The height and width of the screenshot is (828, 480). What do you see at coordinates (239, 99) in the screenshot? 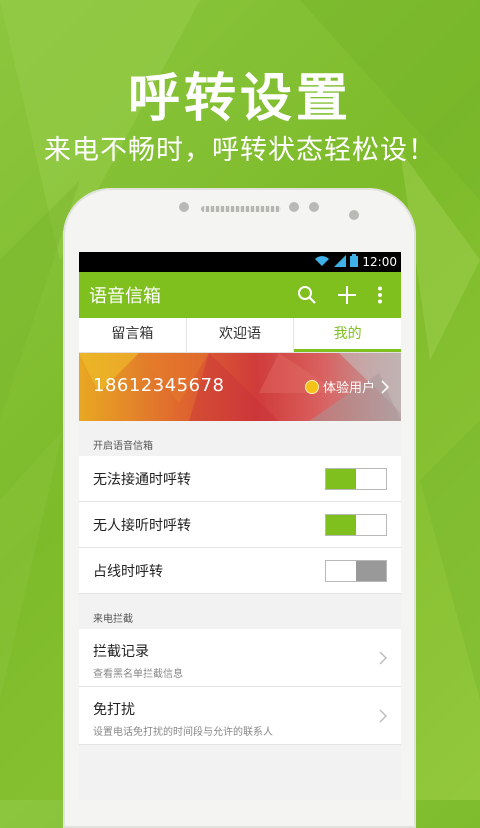
I see `promo-title: 呼转设置` at bounding box center [239, 99].